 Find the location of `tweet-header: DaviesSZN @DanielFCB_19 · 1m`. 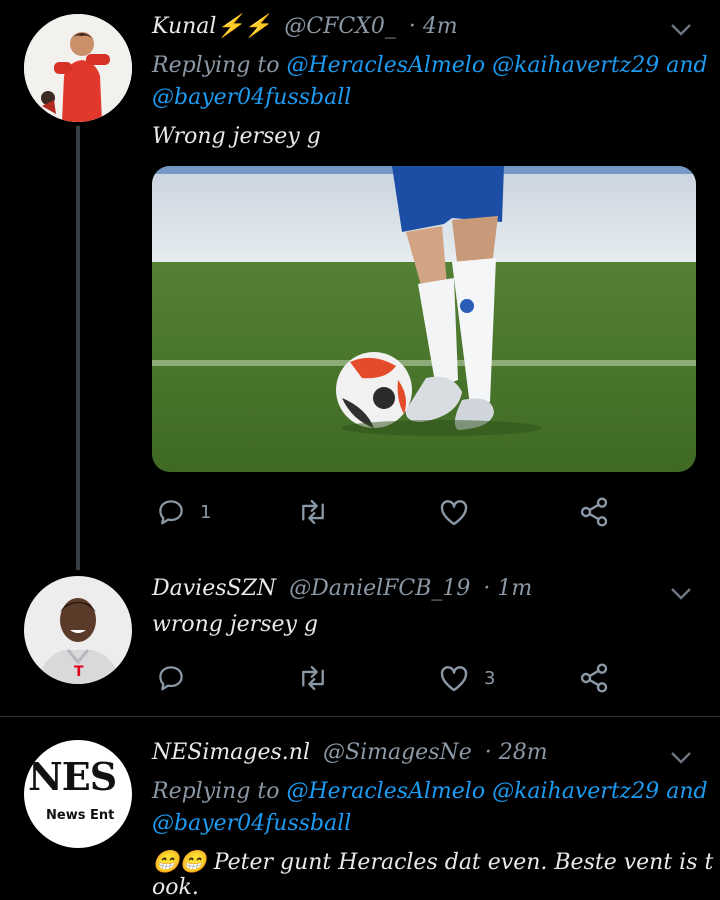

tweet-header: DaviesSZN @DanielFCB_19 · 1m is located at coordinates (342, 588).